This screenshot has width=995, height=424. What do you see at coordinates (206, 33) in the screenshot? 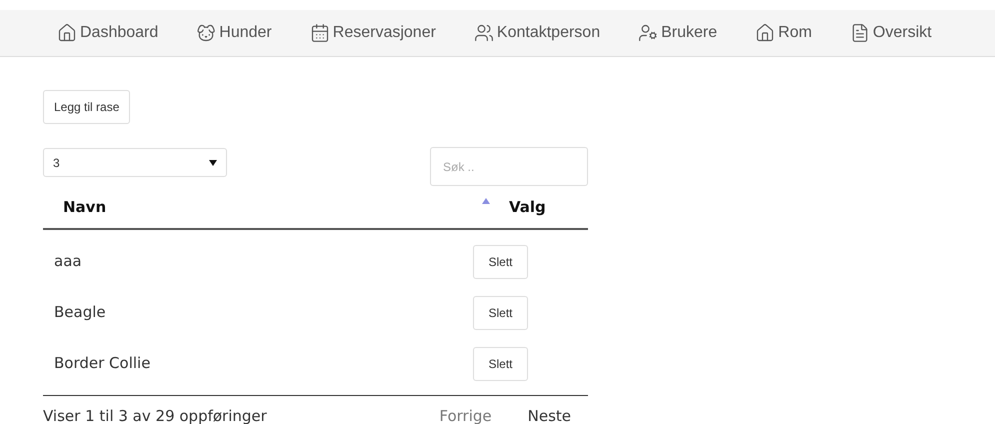
I see `dog-icon` at bounding box center [206, 33].